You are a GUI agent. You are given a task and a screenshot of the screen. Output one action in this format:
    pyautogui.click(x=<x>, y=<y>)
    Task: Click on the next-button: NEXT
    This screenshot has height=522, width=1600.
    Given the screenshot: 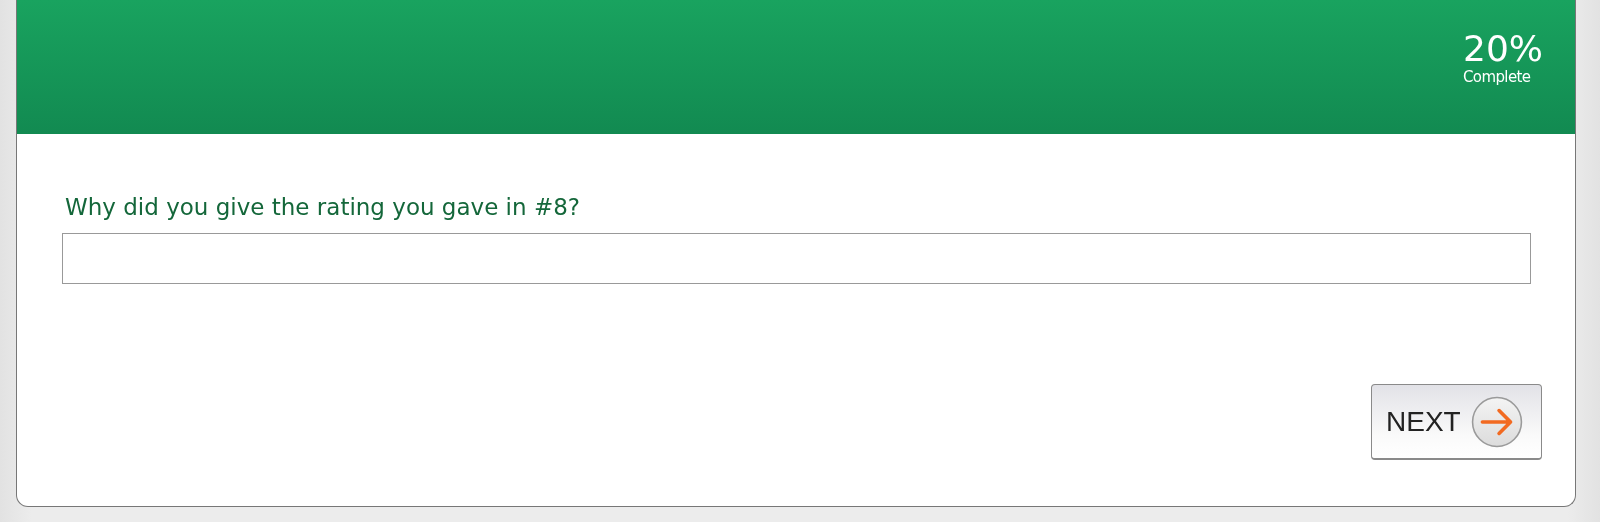 What is the action you would take?
    pyautogui.click(x=1456, y=422)
    